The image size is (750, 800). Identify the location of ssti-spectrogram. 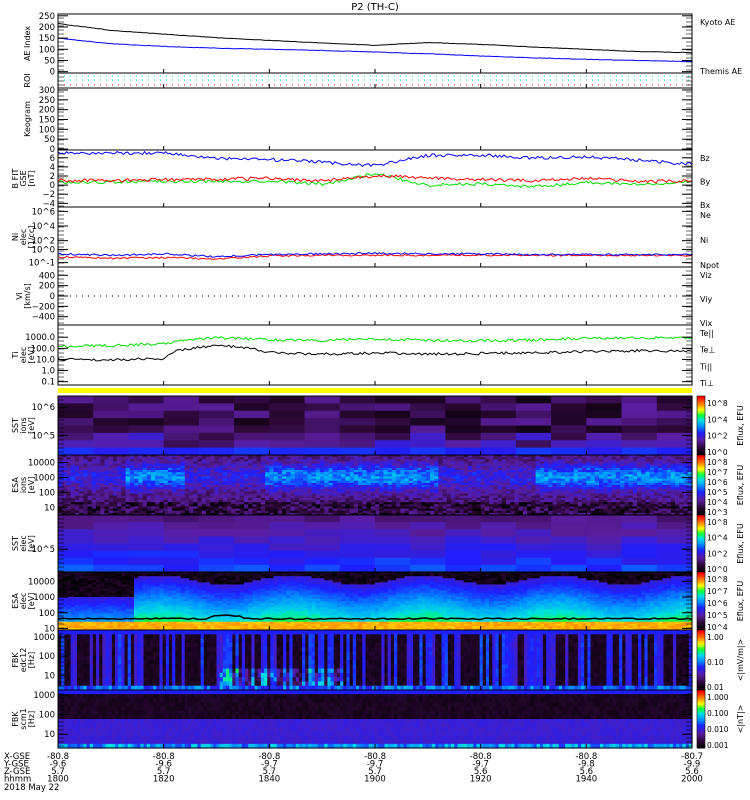
(375, 426).